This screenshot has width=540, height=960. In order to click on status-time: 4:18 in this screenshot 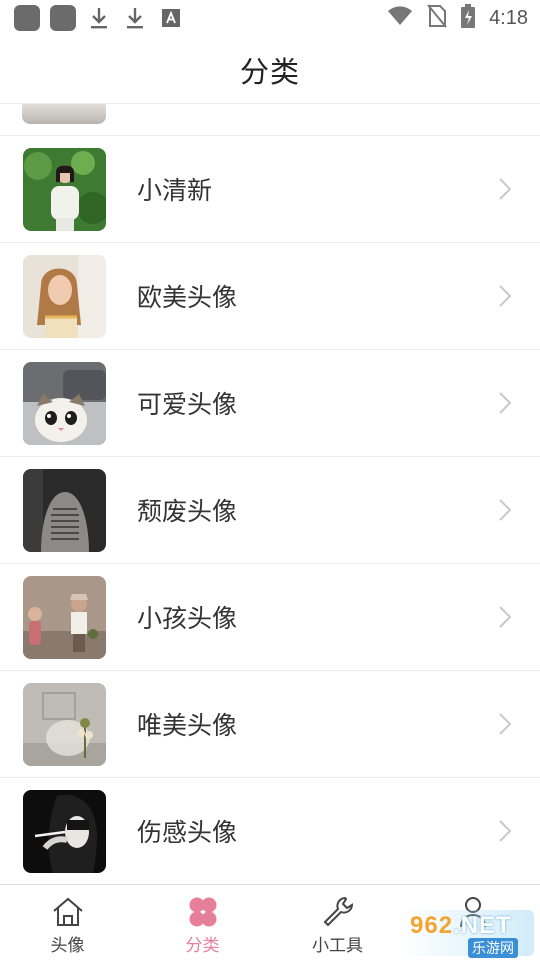, I will do `click(508, 17)`.